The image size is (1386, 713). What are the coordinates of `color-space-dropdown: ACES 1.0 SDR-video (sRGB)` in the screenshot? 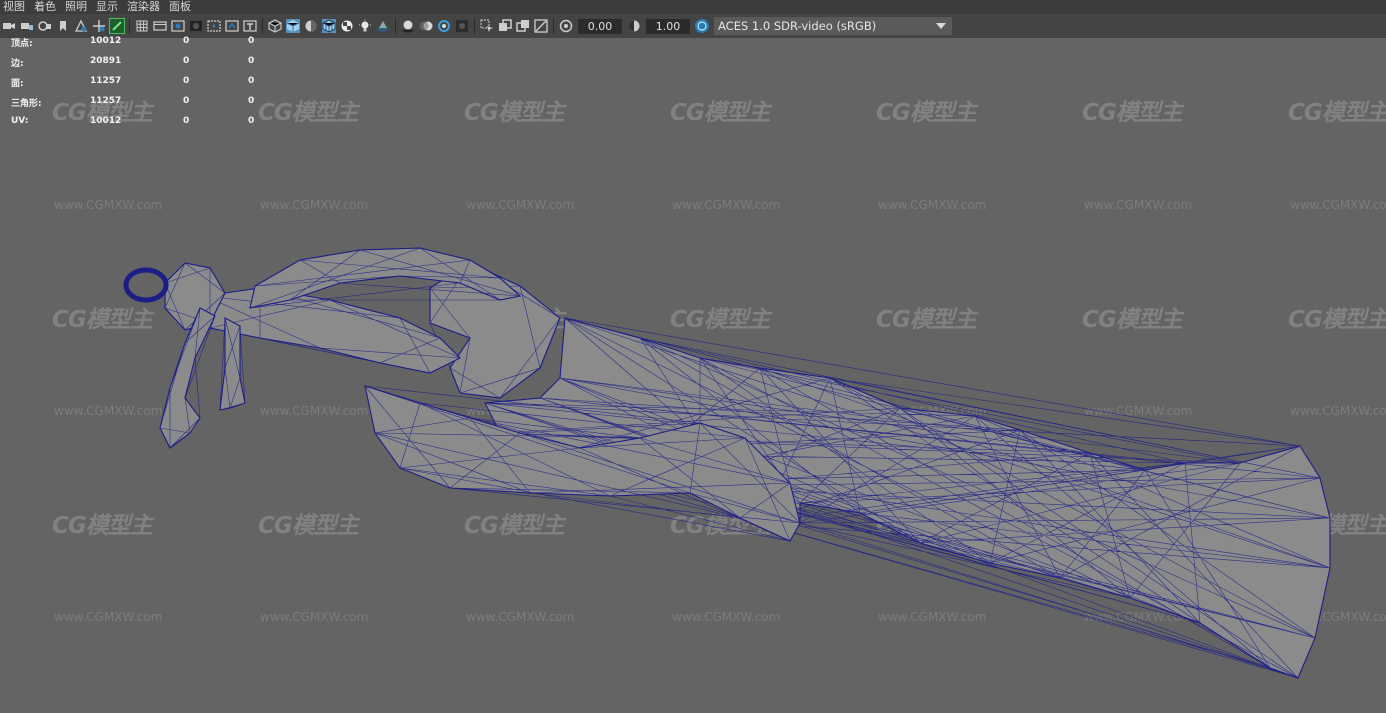 It's located at (833, 26).